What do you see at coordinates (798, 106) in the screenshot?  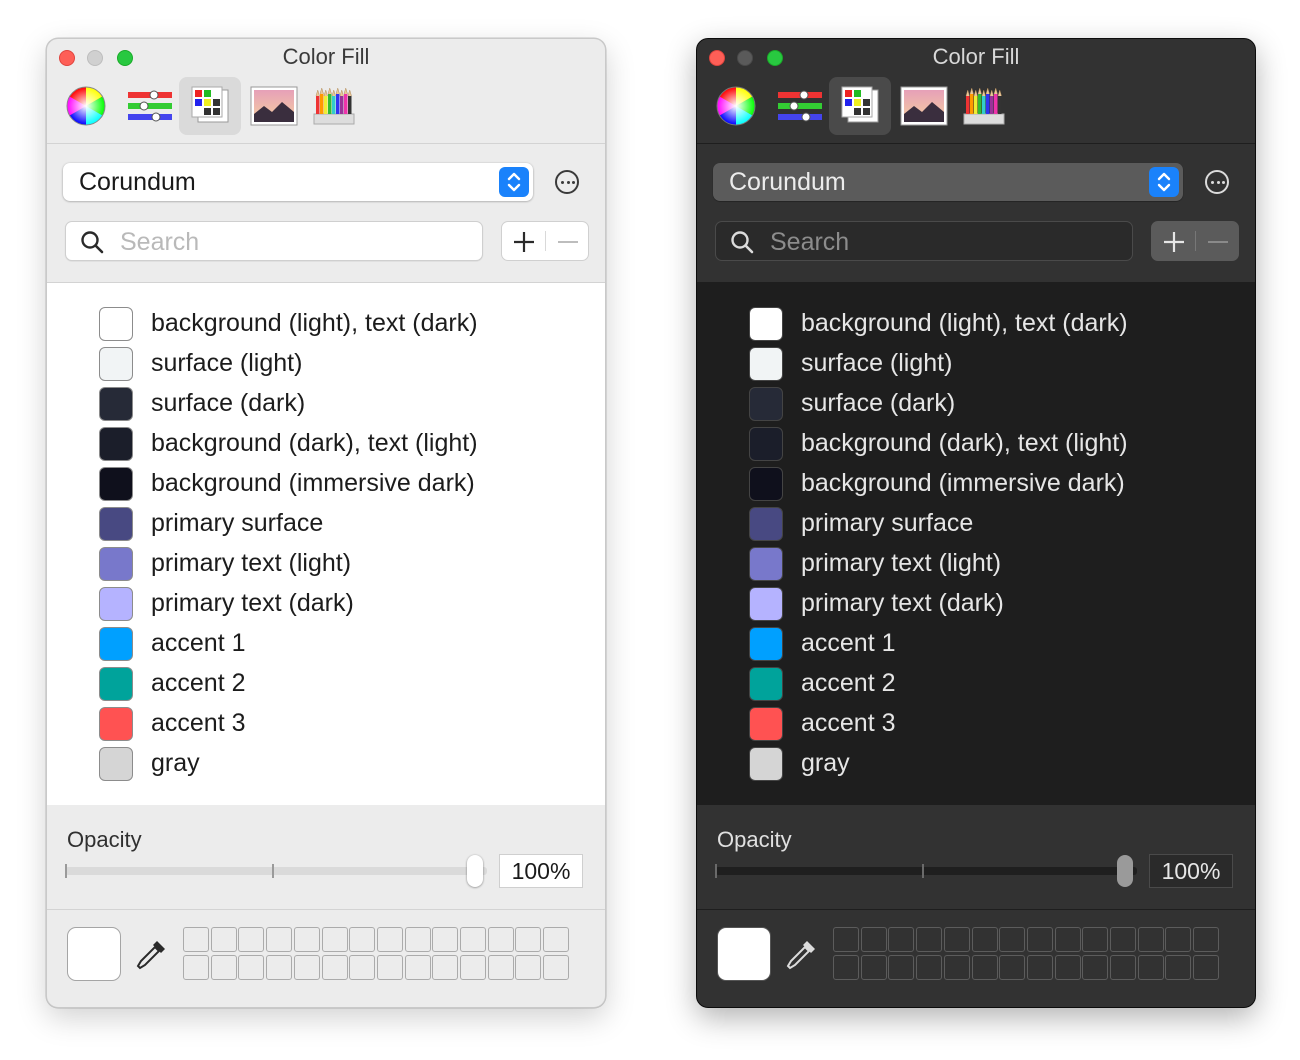 I see `color-sliders-icon` at bounding box center [798, 106].